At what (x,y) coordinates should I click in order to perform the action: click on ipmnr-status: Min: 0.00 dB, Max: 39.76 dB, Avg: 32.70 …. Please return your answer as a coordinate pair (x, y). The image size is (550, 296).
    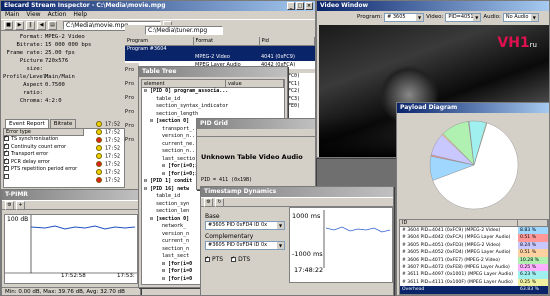
    Looking at the image, I should click on (71, 291).